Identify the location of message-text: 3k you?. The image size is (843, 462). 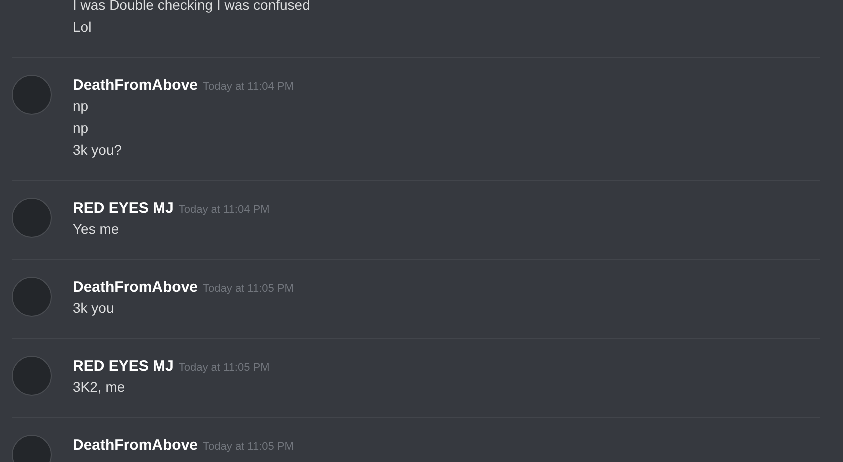
(98, 150).